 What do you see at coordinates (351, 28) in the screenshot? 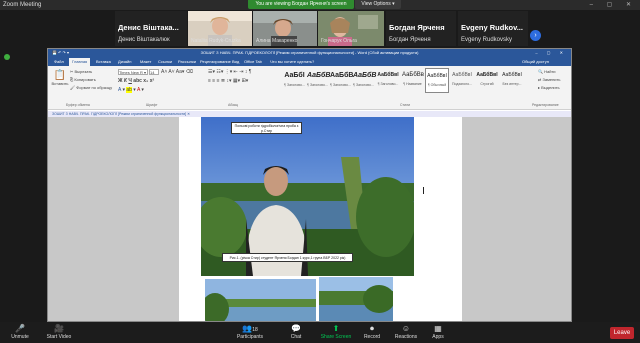
I see `participant-video-tile: Гончарук Ольга` at bounding box center [351, 28].